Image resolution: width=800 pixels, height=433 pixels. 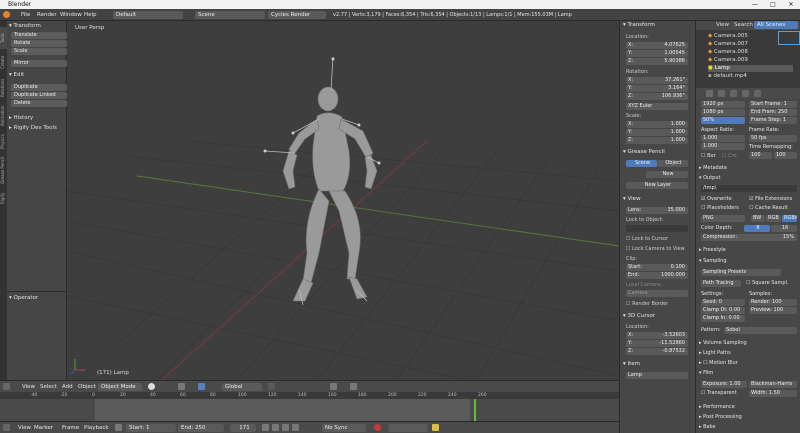 What do you see at coordinates (3, 38) in the screenshot?
I see `tab-tools: Tools` at bounding box center [3, 38].